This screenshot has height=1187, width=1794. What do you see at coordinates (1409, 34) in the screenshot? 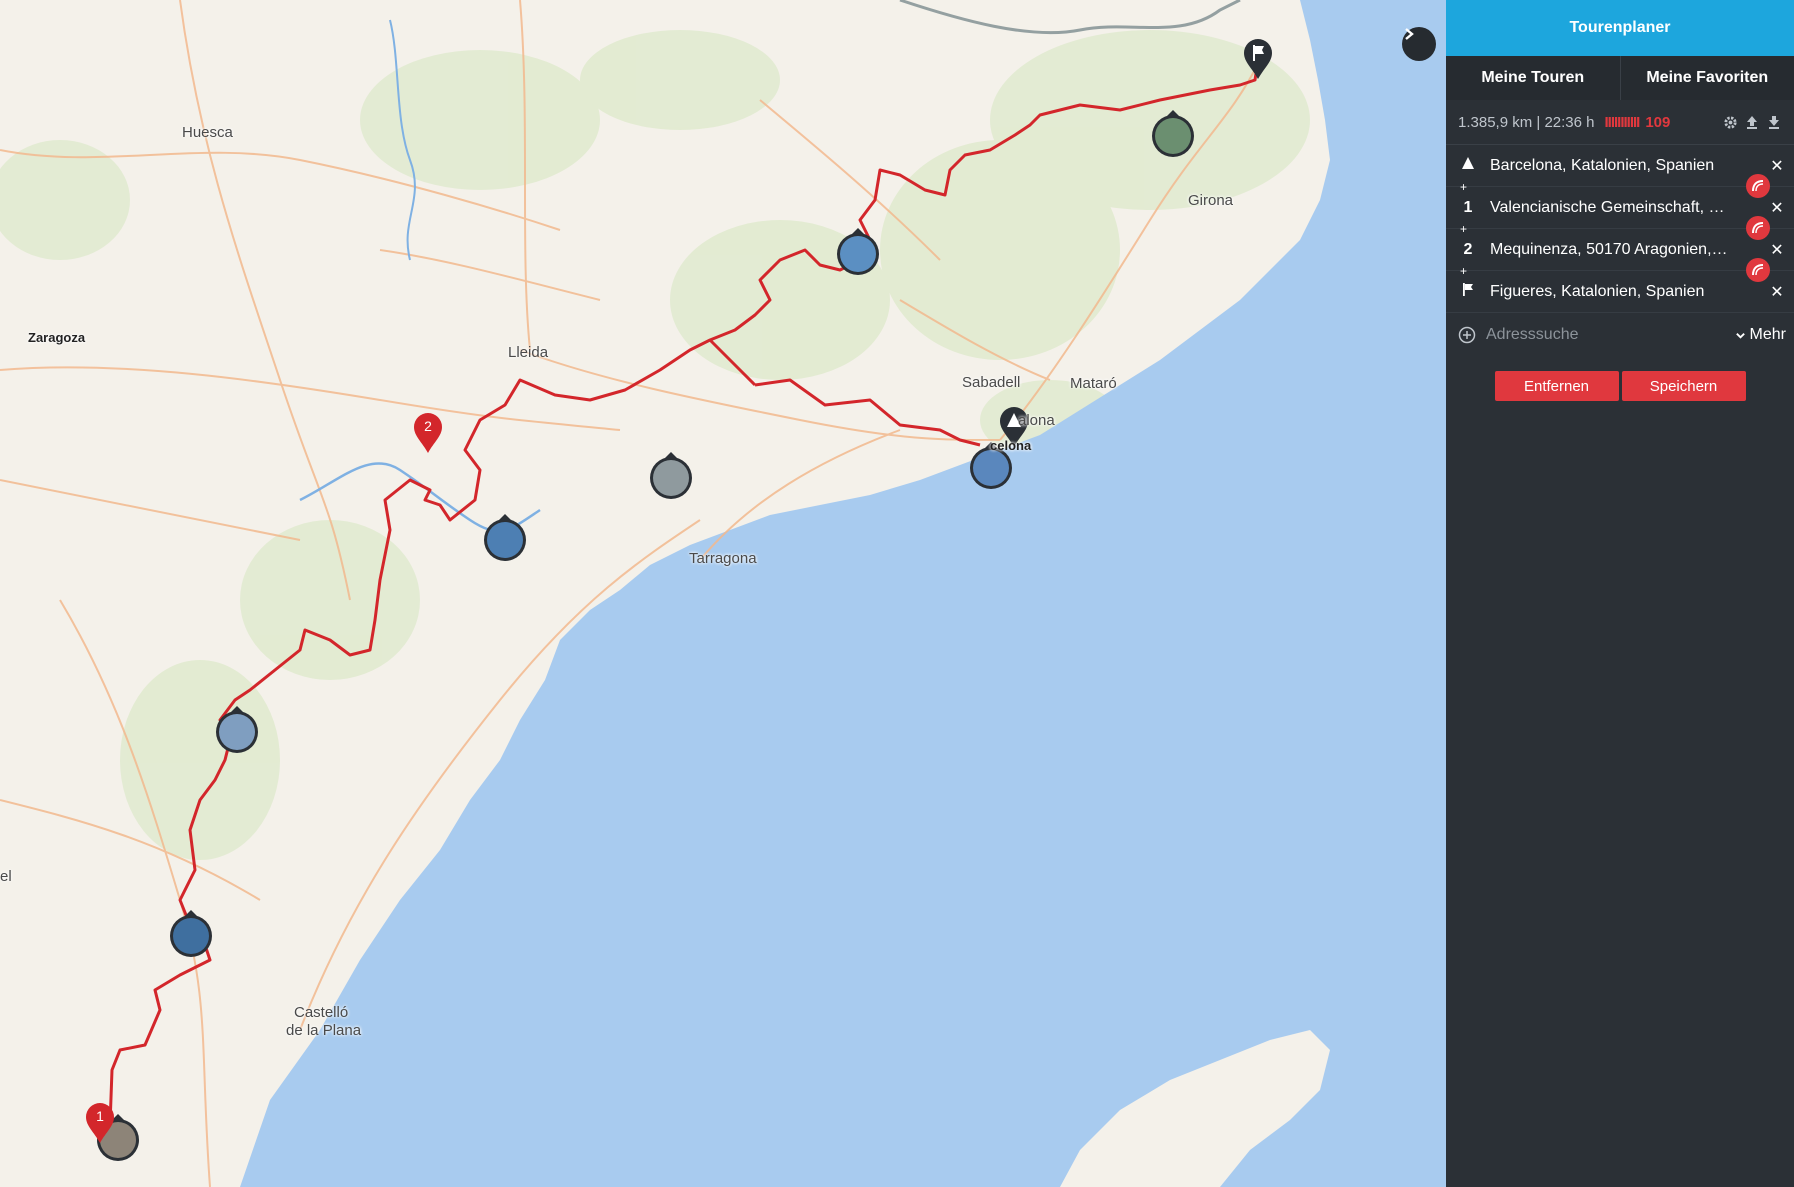
I see `chevron-right-icon` at bounding box center [1409, 34].